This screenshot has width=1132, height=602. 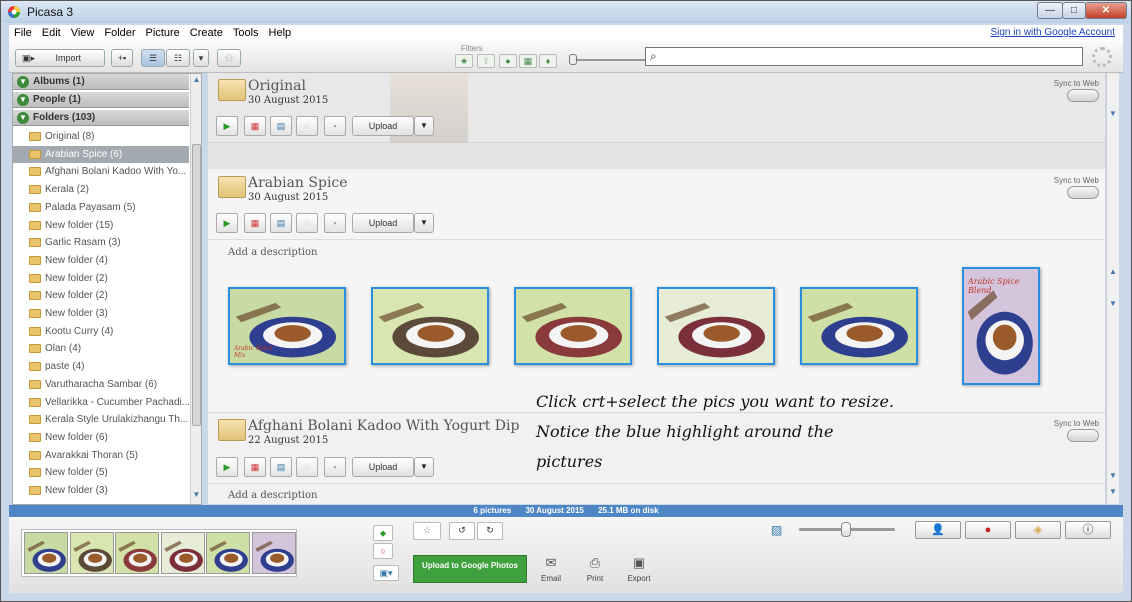 I want to click on thumbnail-size-slider, so click(x=847, y=529).